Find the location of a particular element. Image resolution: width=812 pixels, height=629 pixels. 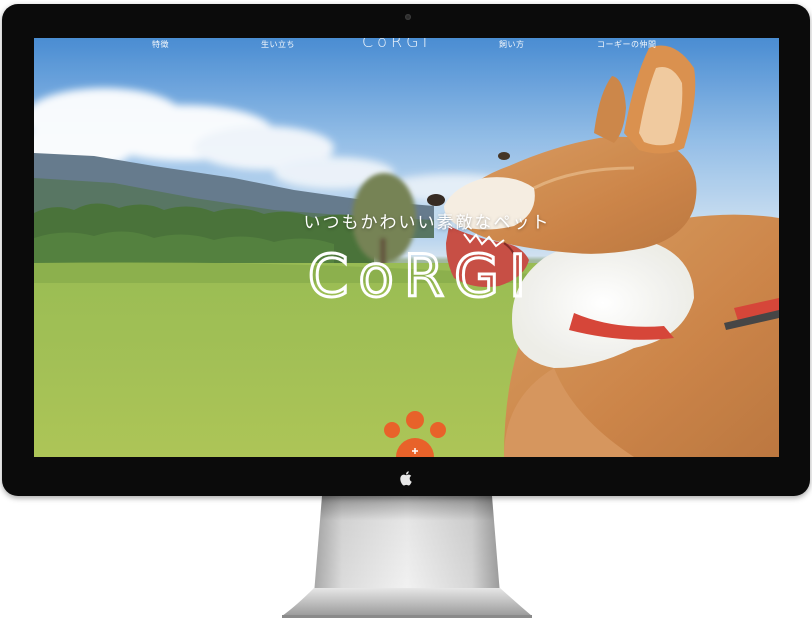

nav-item-history: 生い立ち is located at coordinates (278, 44).